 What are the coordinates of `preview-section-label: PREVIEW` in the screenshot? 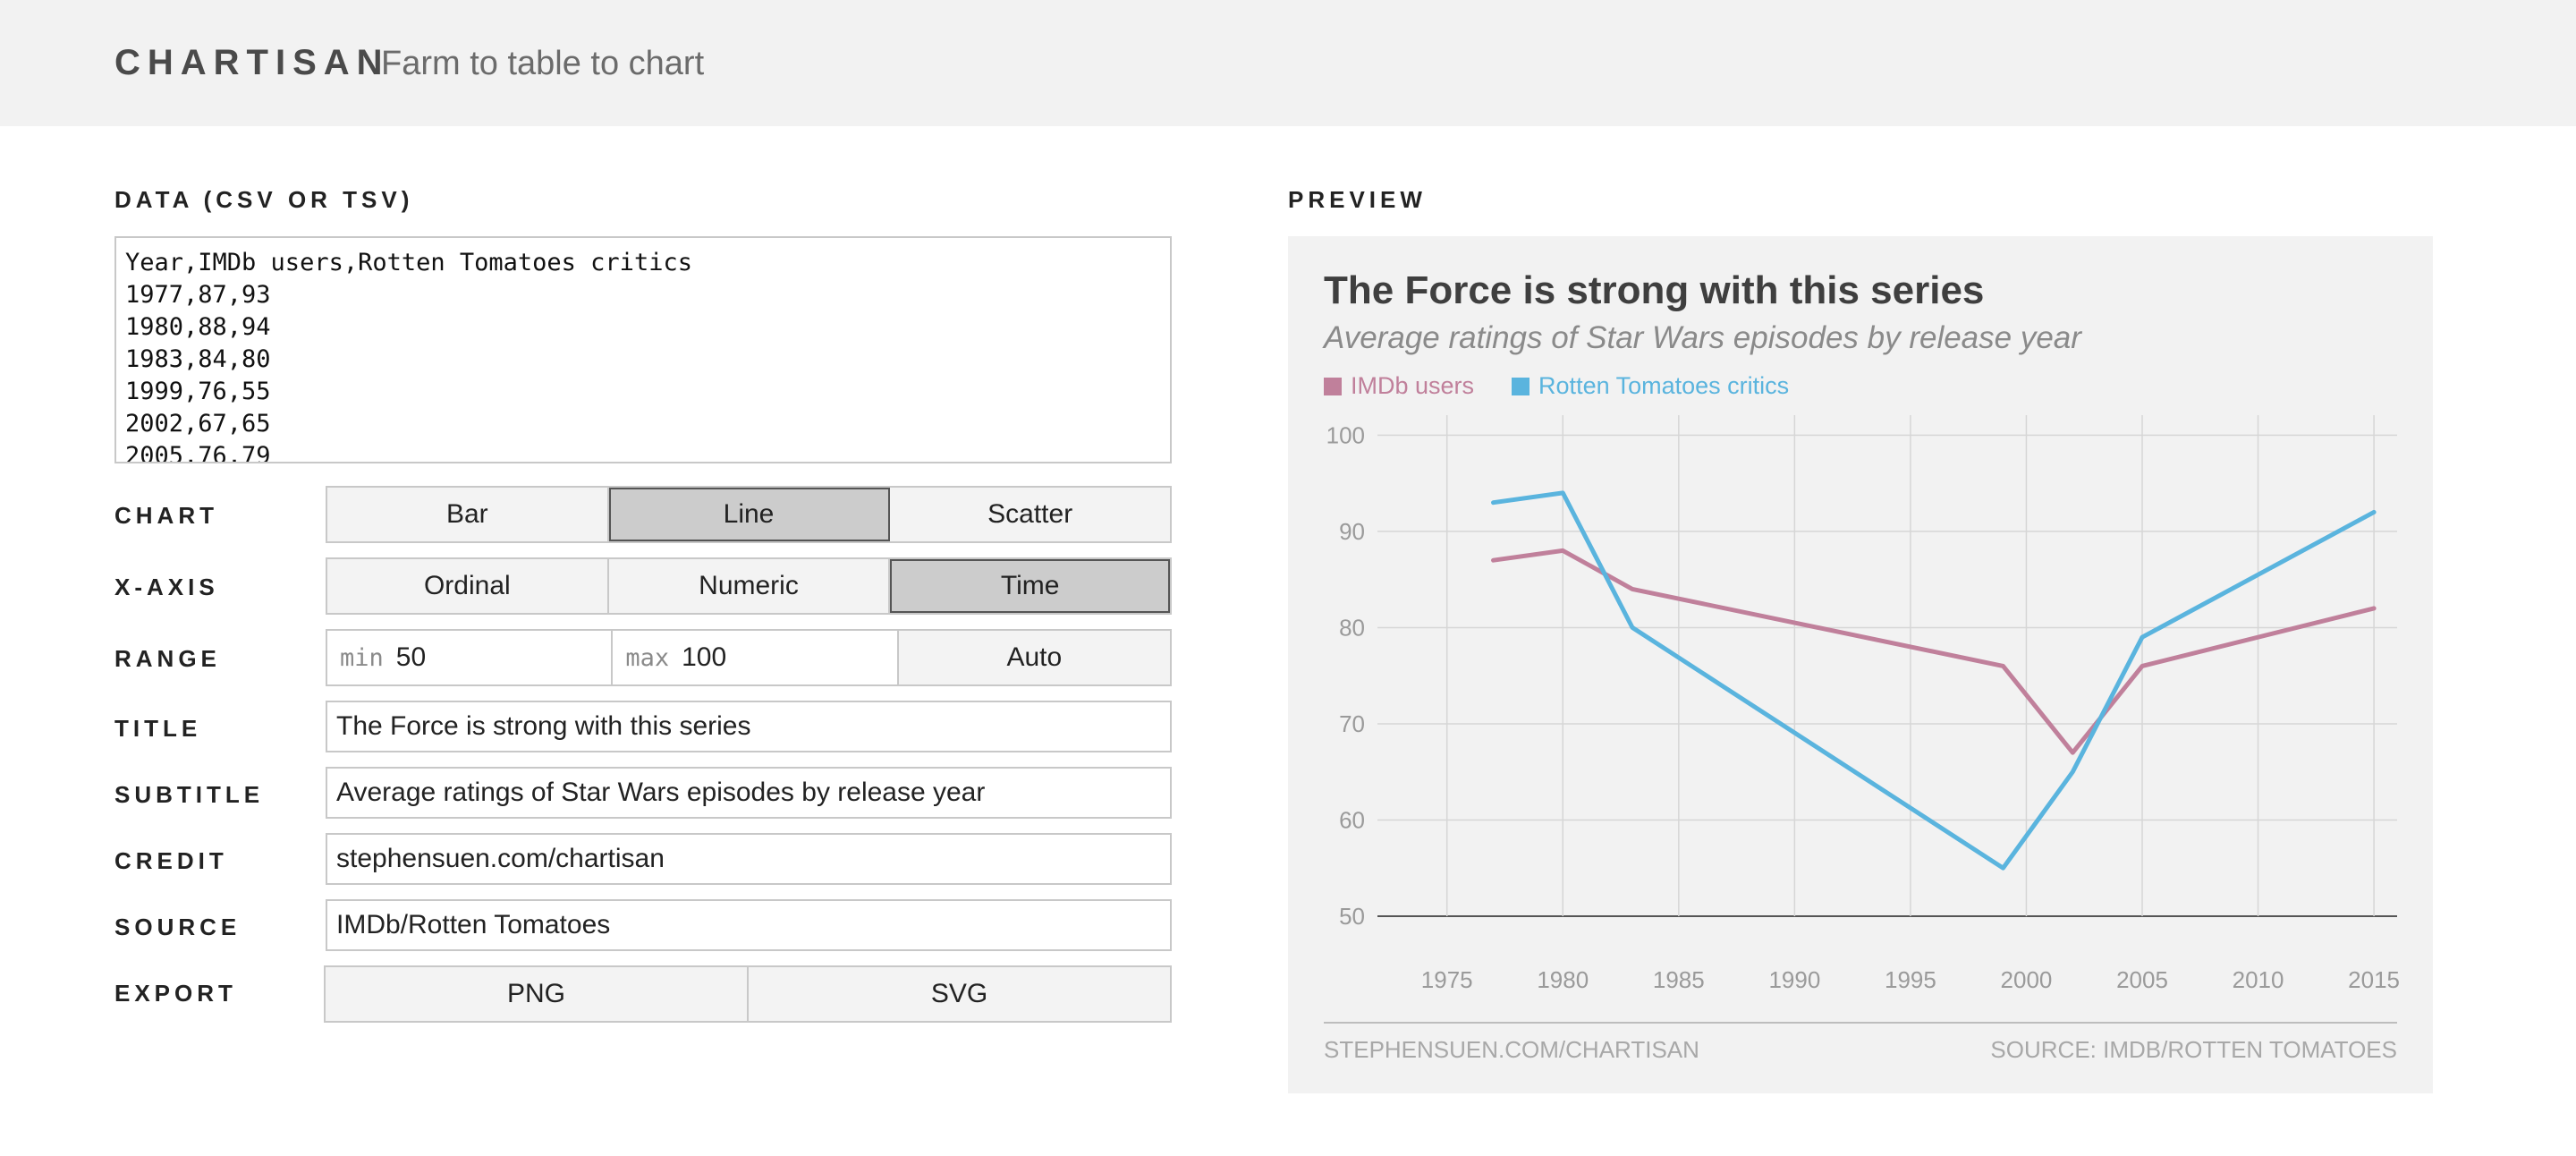 It's located at (1357, 199).